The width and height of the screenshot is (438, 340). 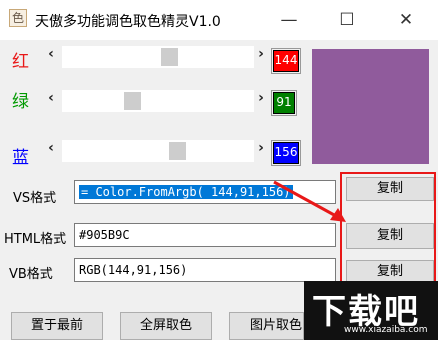 What do you see at coordinates (261, 98) in the screenshot?
I see `green-increase-arrow-icon: ›` at bounding box center [261, 98].